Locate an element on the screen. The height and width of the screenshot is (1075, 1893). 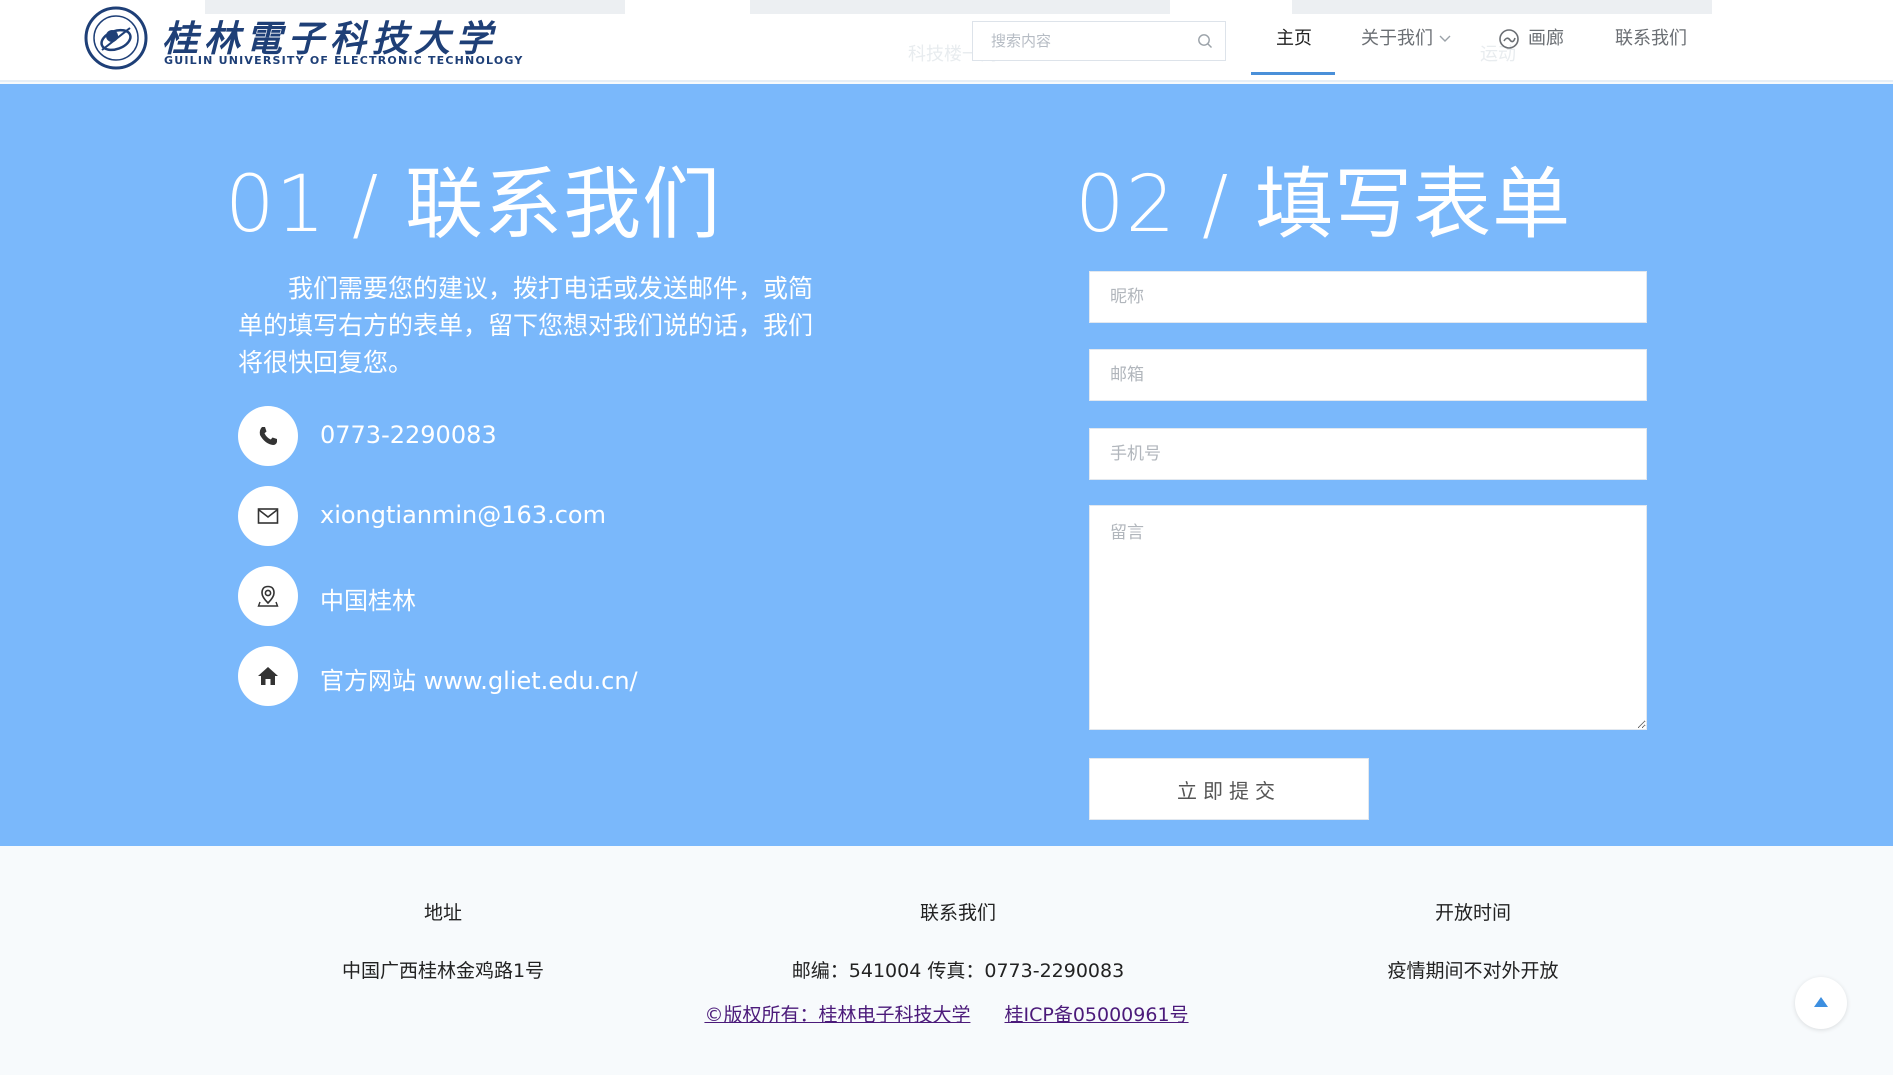
nav-gallery: 画廊 is located at coordinates (1531, 41).